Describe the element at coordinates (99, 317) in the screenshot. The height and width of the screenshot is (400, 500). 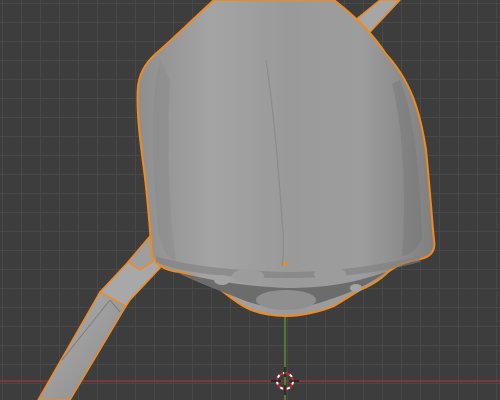
I see `left-arm-mesh` at that location.